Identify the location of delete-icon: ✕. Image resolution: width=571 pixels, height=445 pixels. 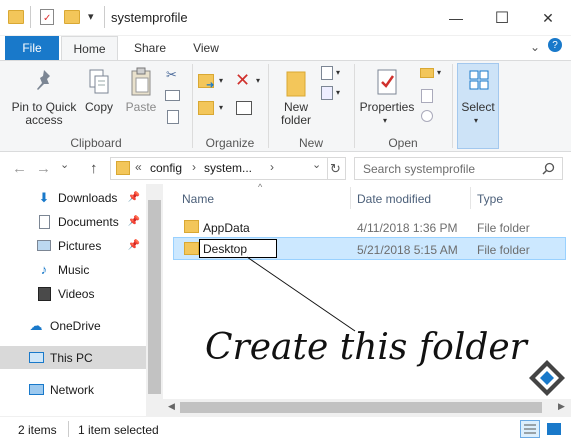
(242, 80).